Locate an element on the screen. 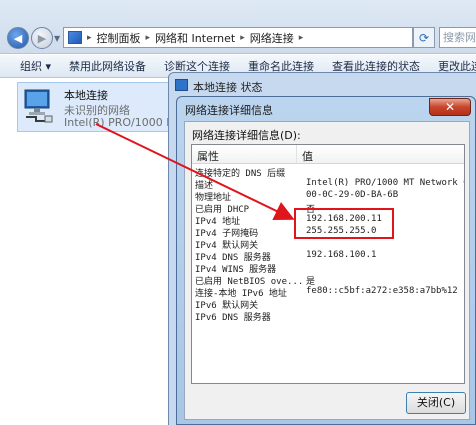 This screenshot has height=425, width=476. refresh-button: ⟳ is located at coordinates (424, 37).